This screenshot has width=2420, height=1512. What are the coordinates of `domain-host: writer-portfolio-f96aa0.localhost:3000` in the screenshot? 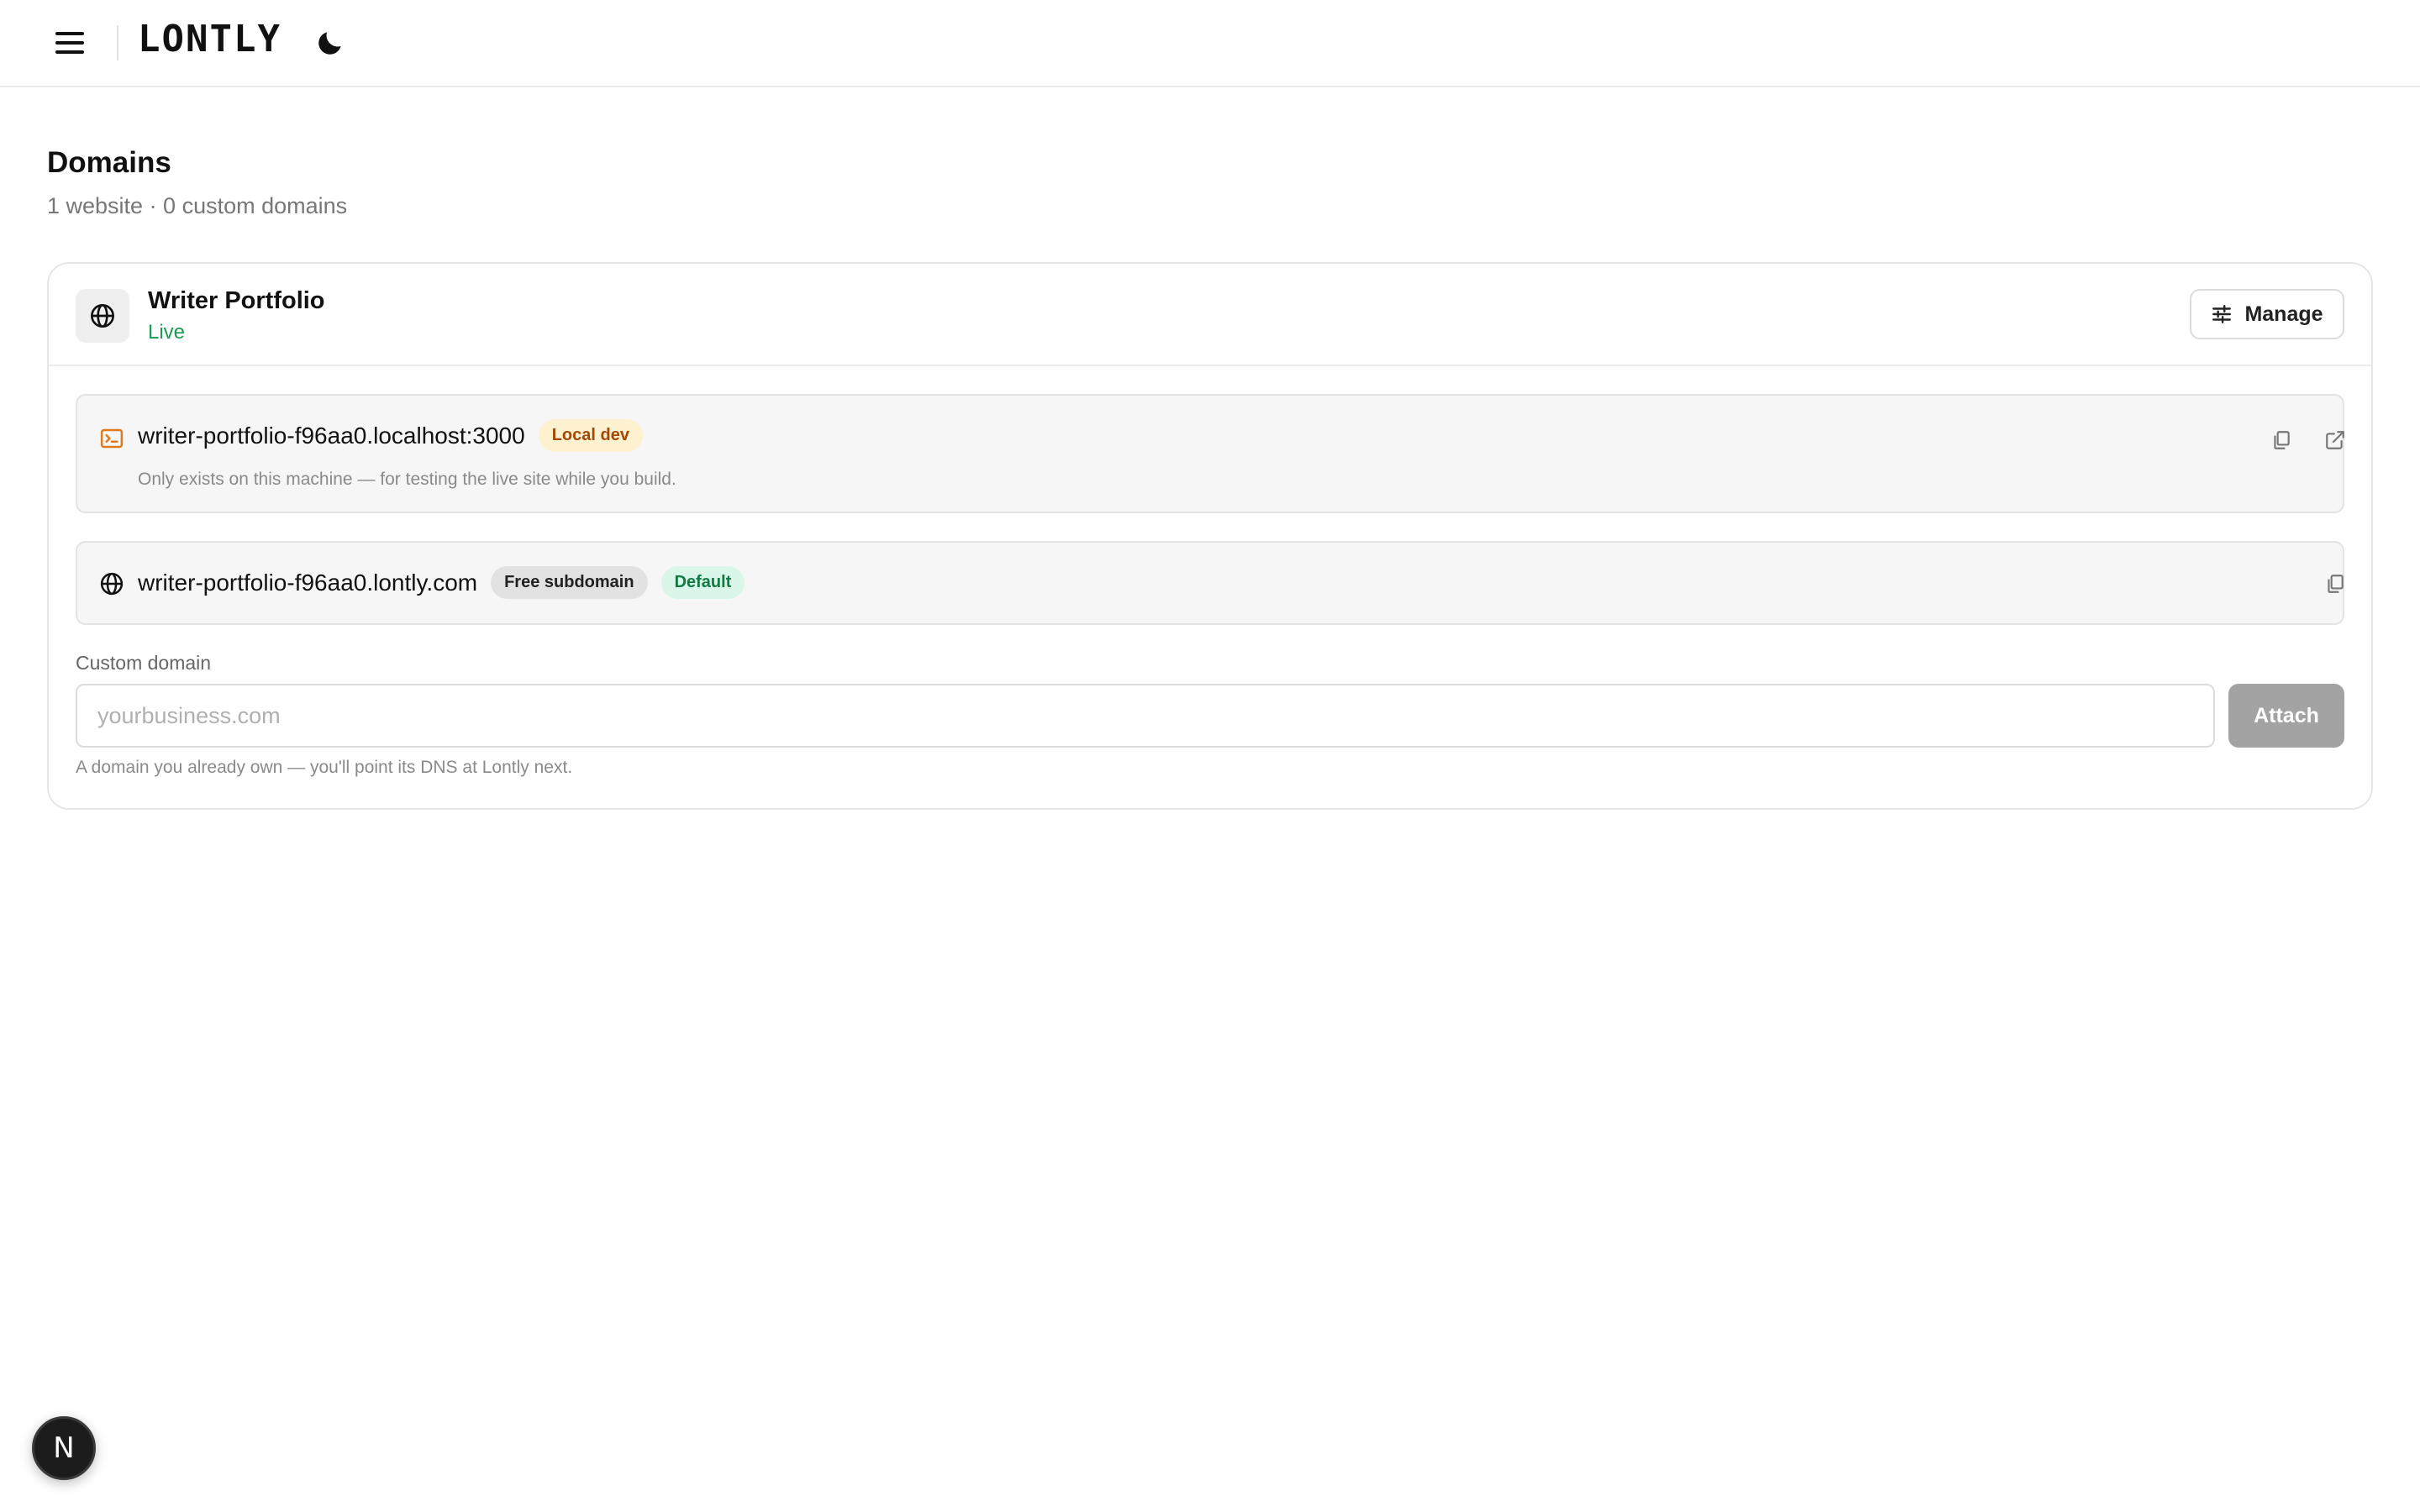 It's located at (331, 435).